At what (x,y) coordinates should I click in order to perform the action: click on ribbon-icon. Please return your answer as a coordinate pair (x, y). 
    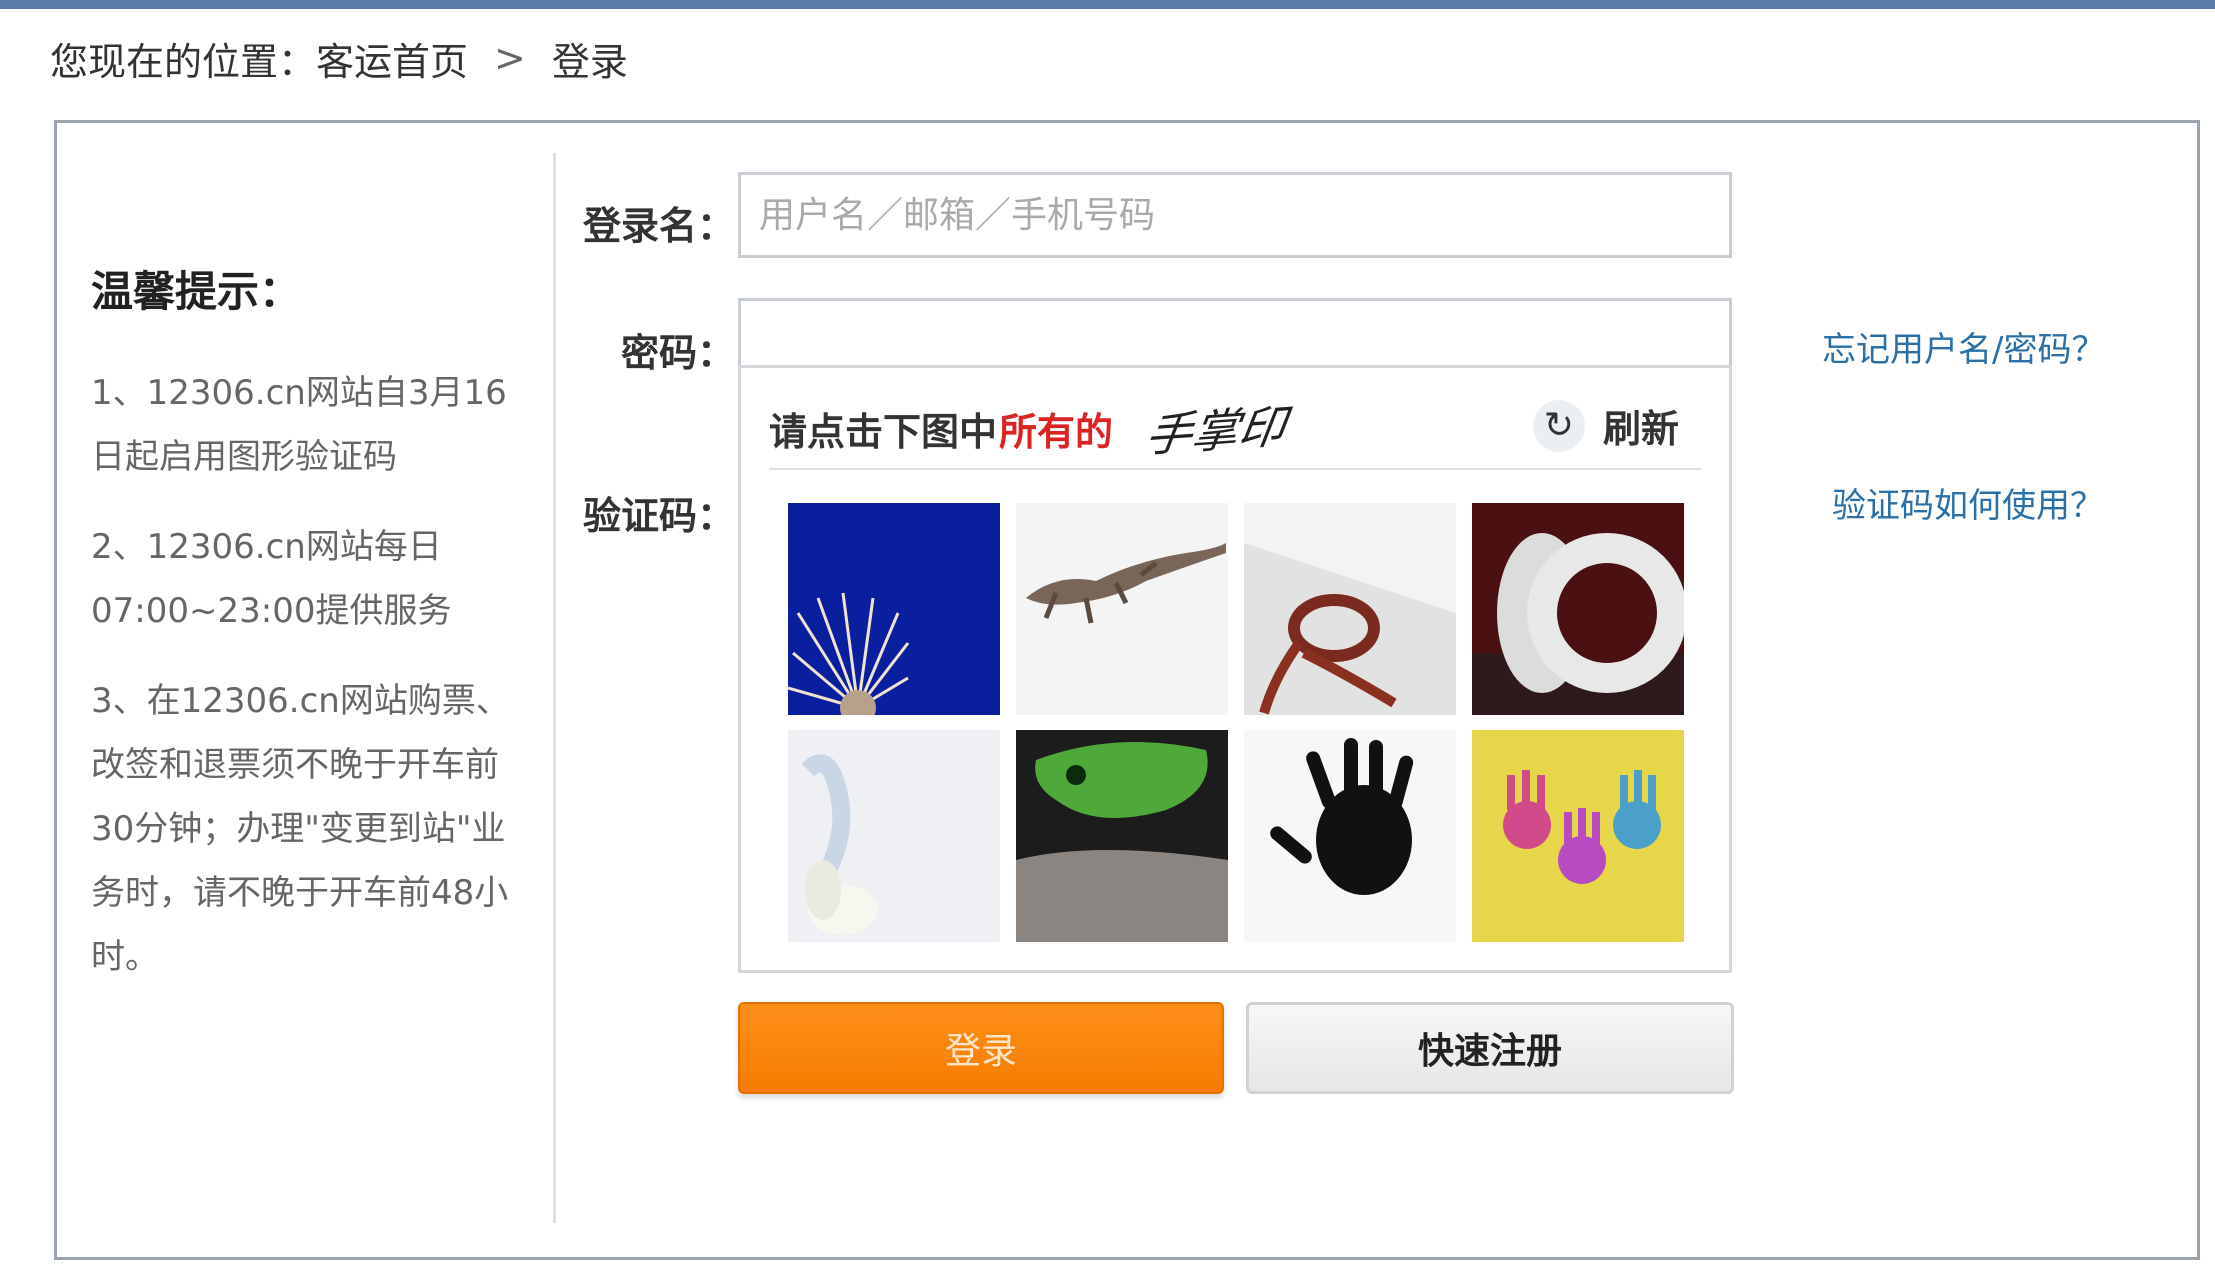
    Looking at the image, I should click on (1350, 609).